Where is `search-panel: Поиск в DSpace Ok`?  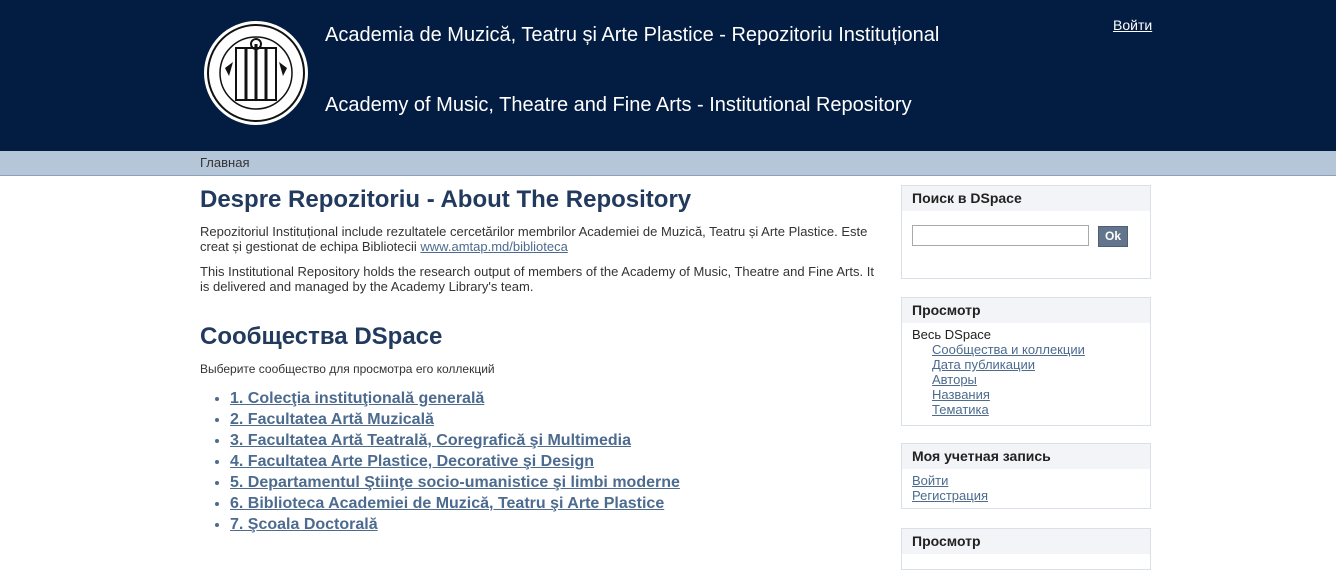 search-panel: Поиск в DSpace Ok is located at coordinates (1026, 232).